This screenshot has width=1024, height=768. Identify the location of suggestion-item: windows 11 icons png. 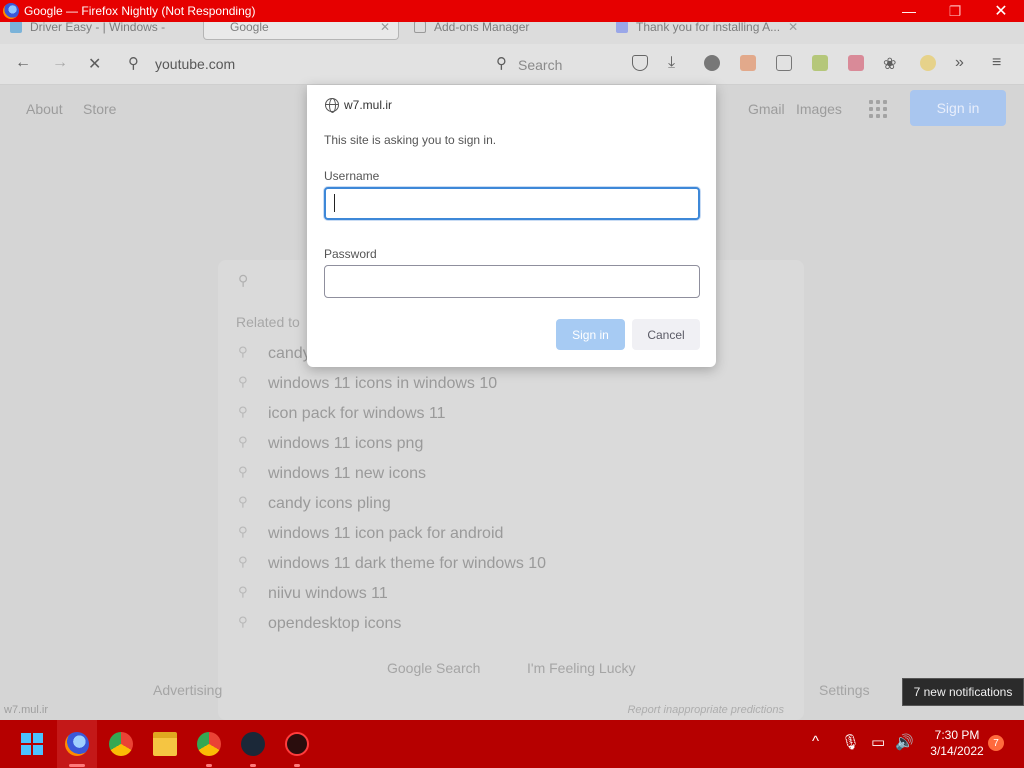
(345, 444).